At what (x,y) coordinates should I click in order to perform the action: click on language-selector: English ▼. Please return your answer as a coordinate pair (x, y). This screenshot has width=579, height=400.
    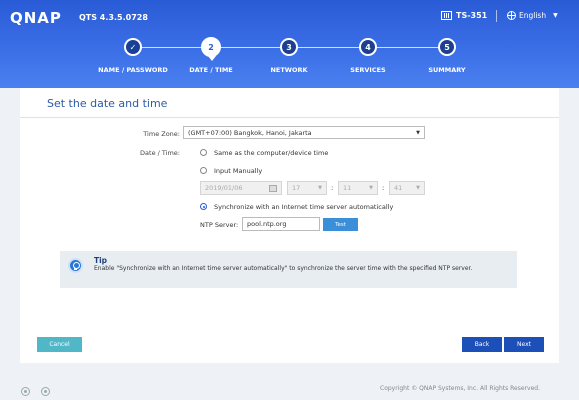
    Looking at the image, I should click on (532, 15).